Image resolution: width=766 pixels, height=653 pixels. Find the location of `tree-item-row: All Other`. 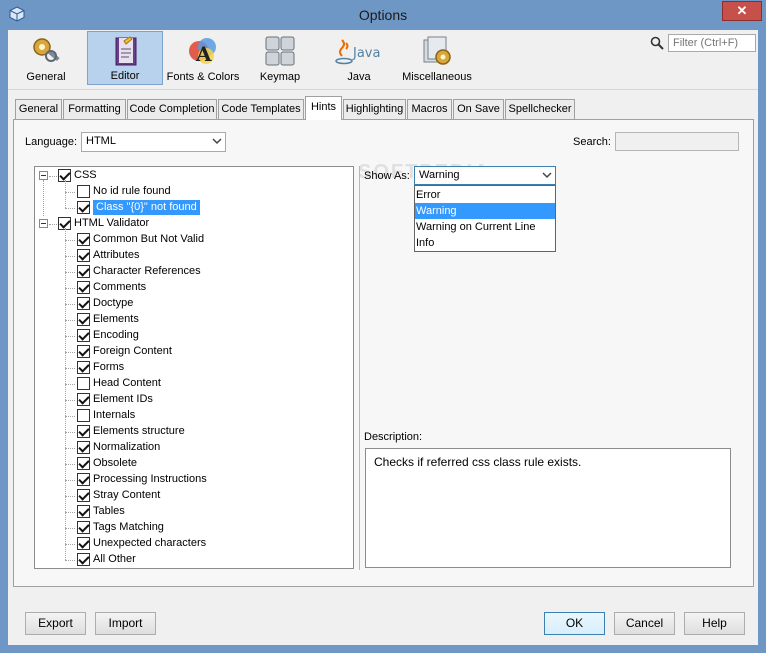

tree-item-row: All Other is located at coordinates (106, 560).